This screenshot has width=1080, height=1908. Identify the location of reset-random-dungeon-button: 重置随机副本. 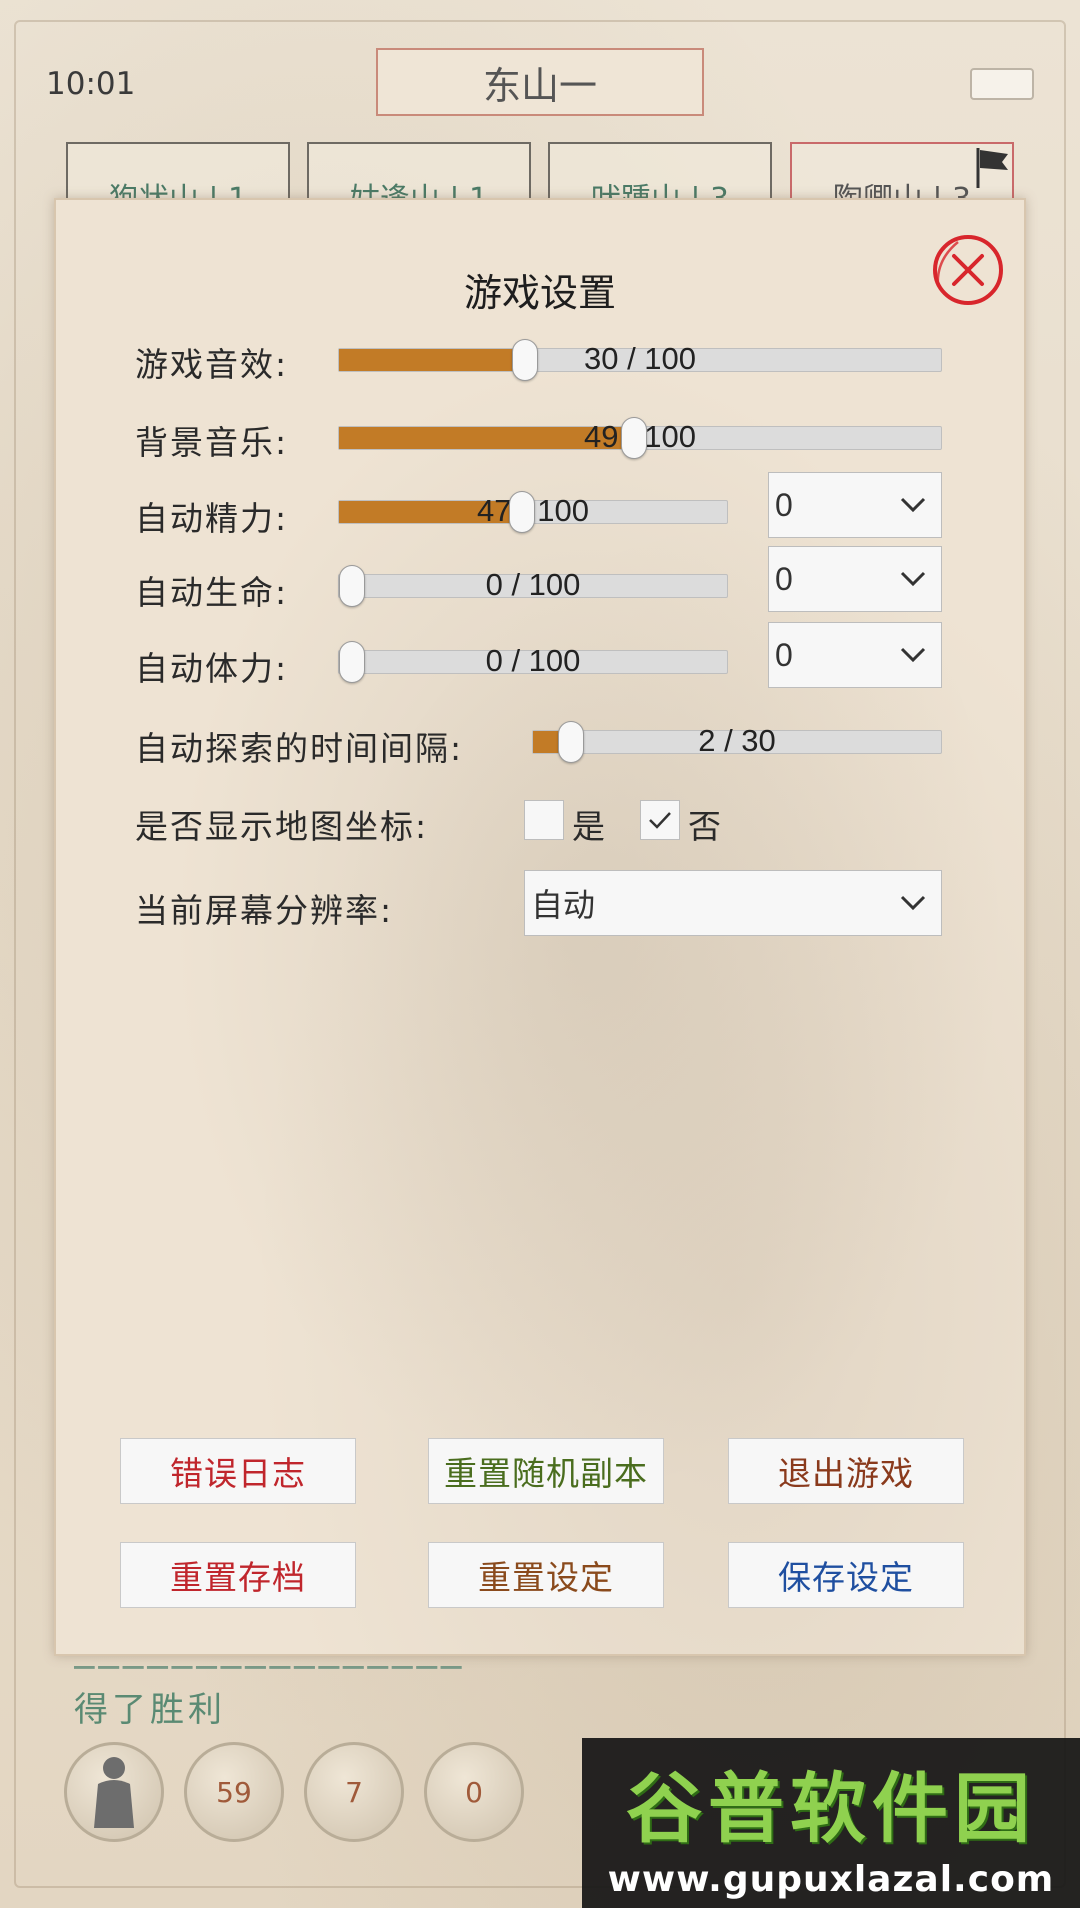
(546, 1471).